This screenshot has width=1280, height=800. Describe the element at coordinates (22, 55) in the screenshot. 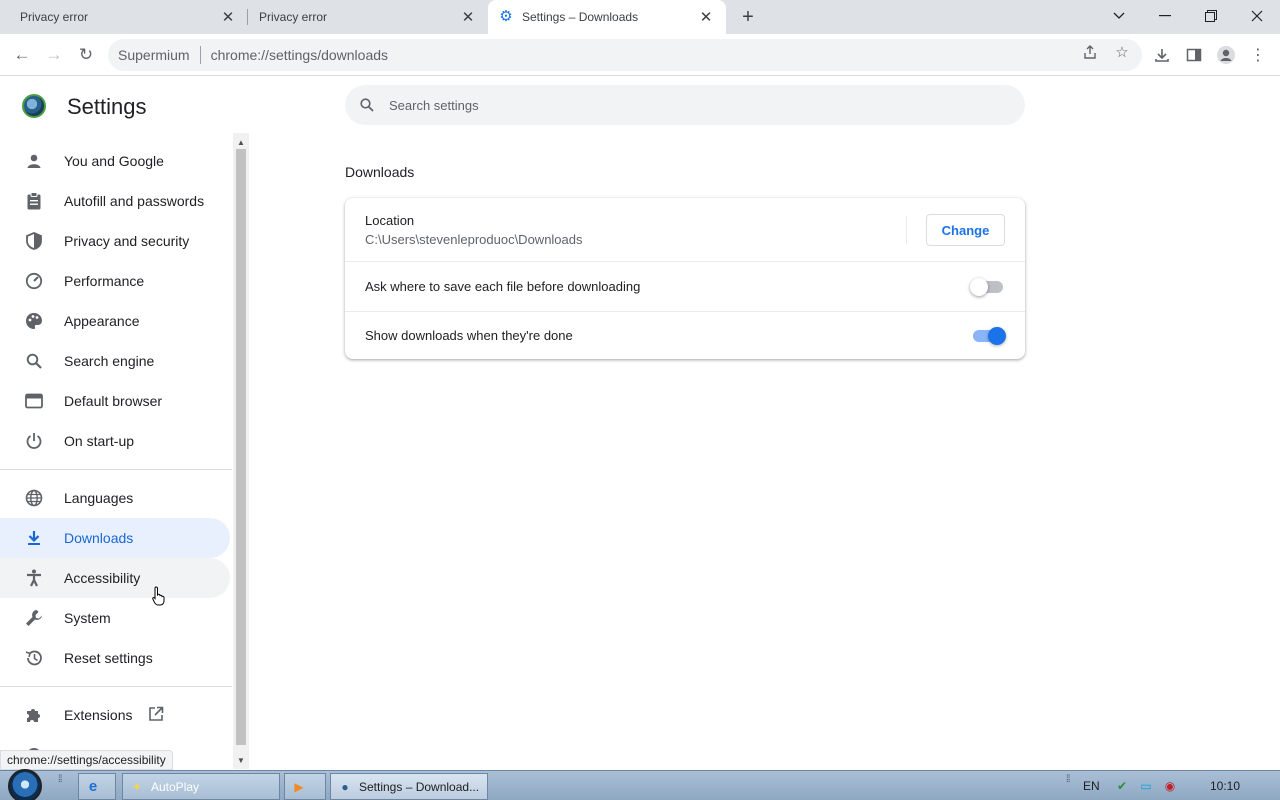

I see `back-arrow-icon: ←` at that location.